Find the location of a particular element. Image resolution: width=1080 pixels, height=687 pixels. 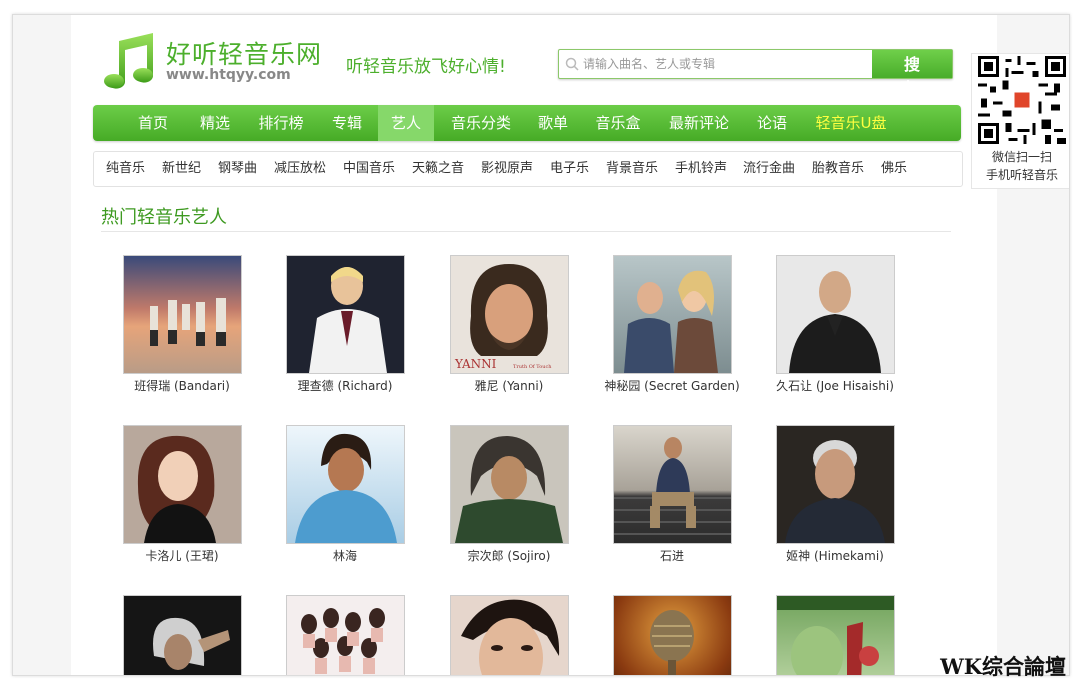

genre-prenatal: 胎教音乐 is located at coordinates (838, 169).